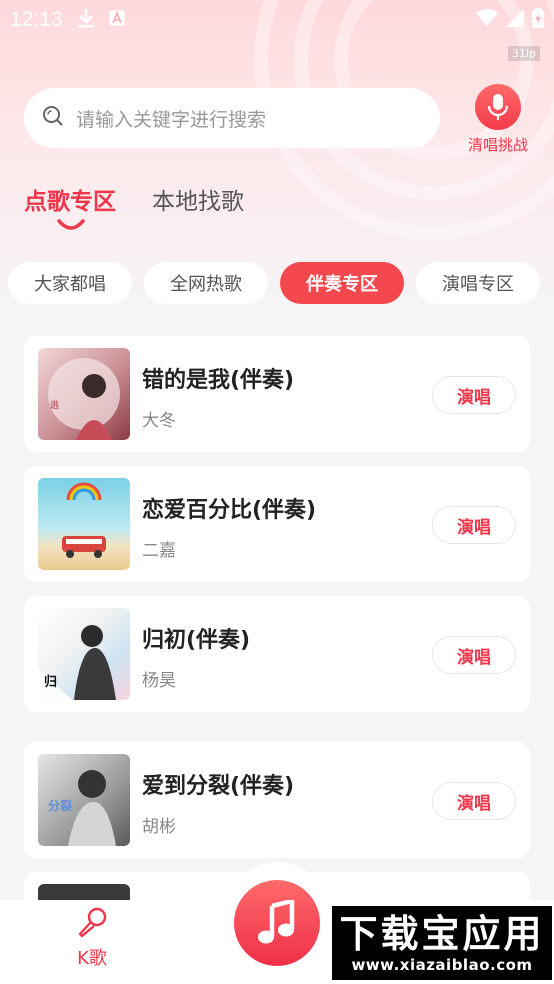  I want to click on chip-hot-songs: 全网热歌, so click(206, 283).